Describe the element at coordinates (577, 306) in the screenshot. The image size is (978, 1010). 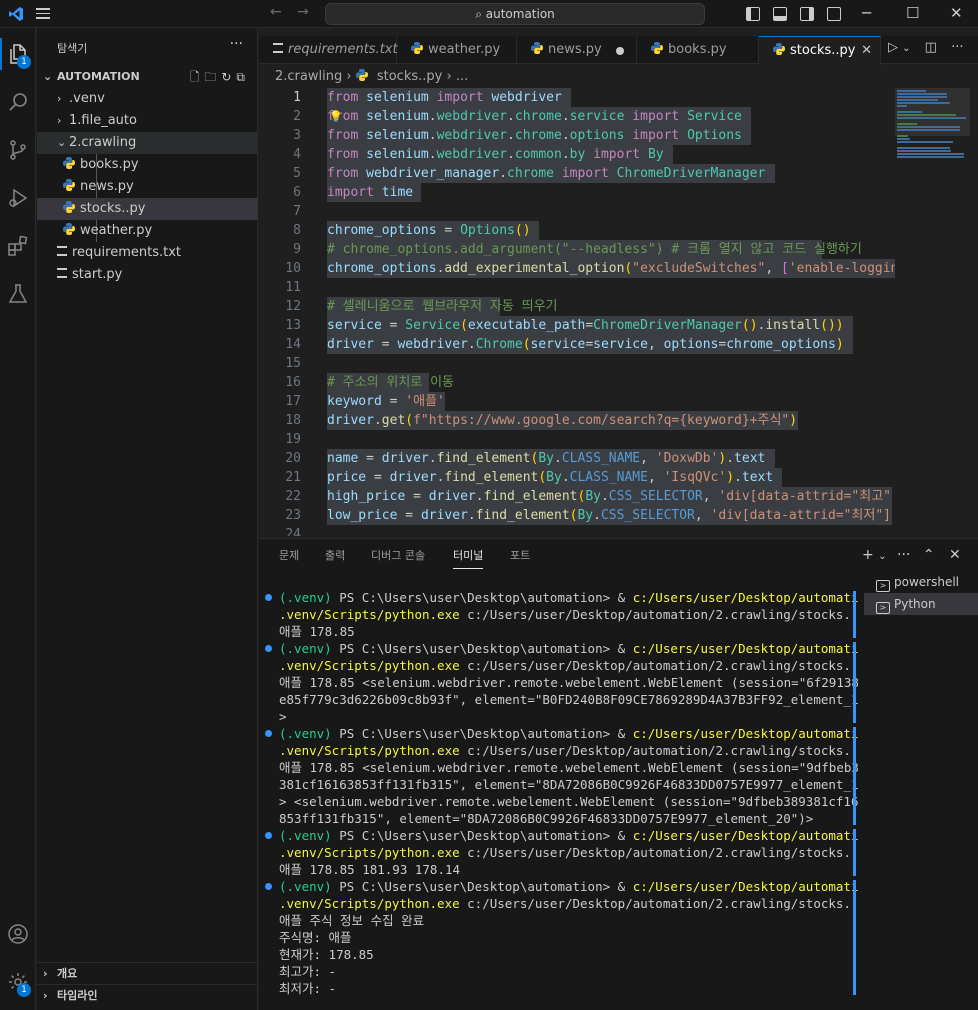
I see `code-line: 12 # 셀레니움으로 웹브라우저 자동 띄우기` at that location.